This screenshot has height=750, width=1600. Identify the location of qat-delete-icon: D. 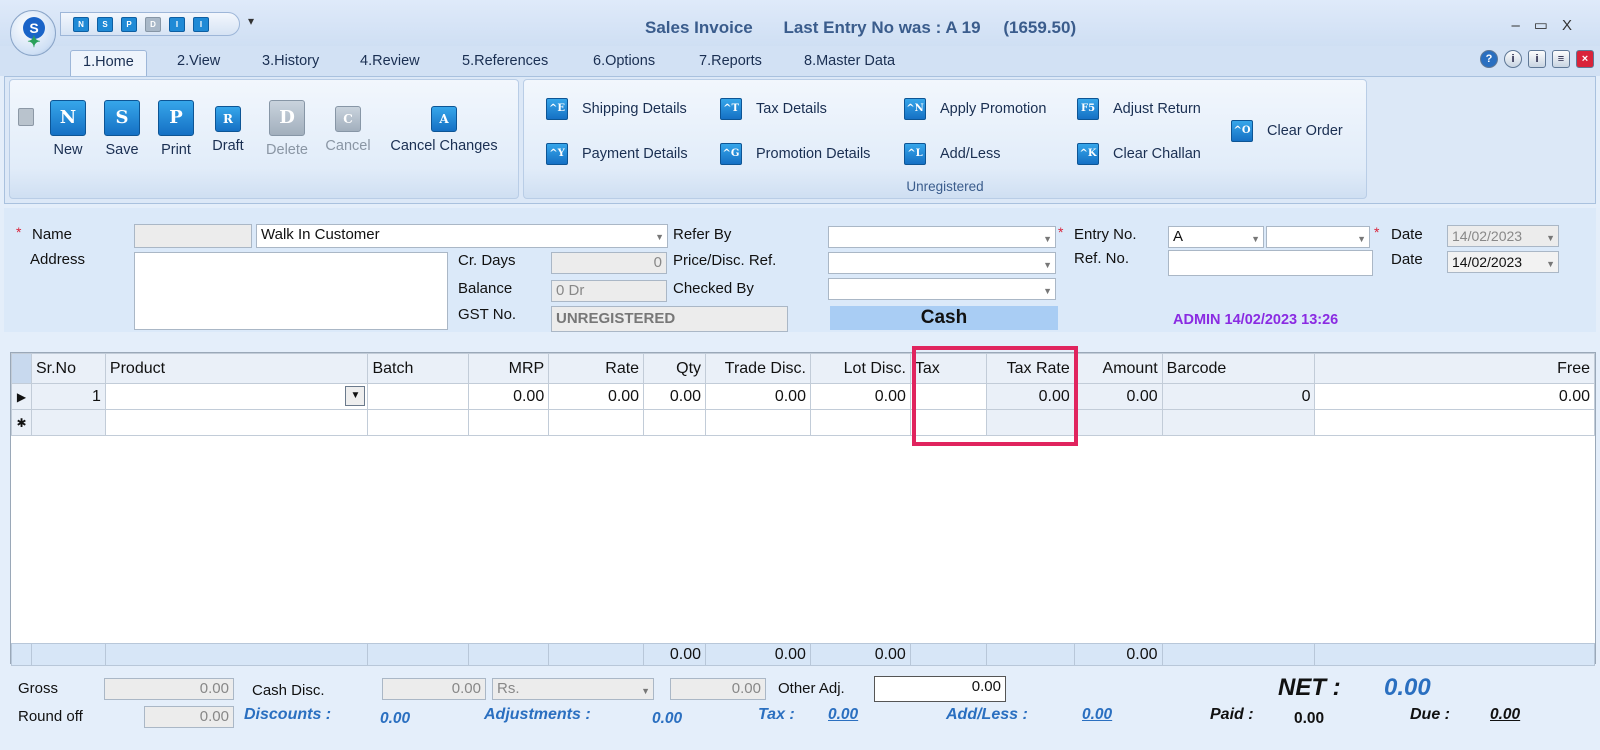
(153, 24).